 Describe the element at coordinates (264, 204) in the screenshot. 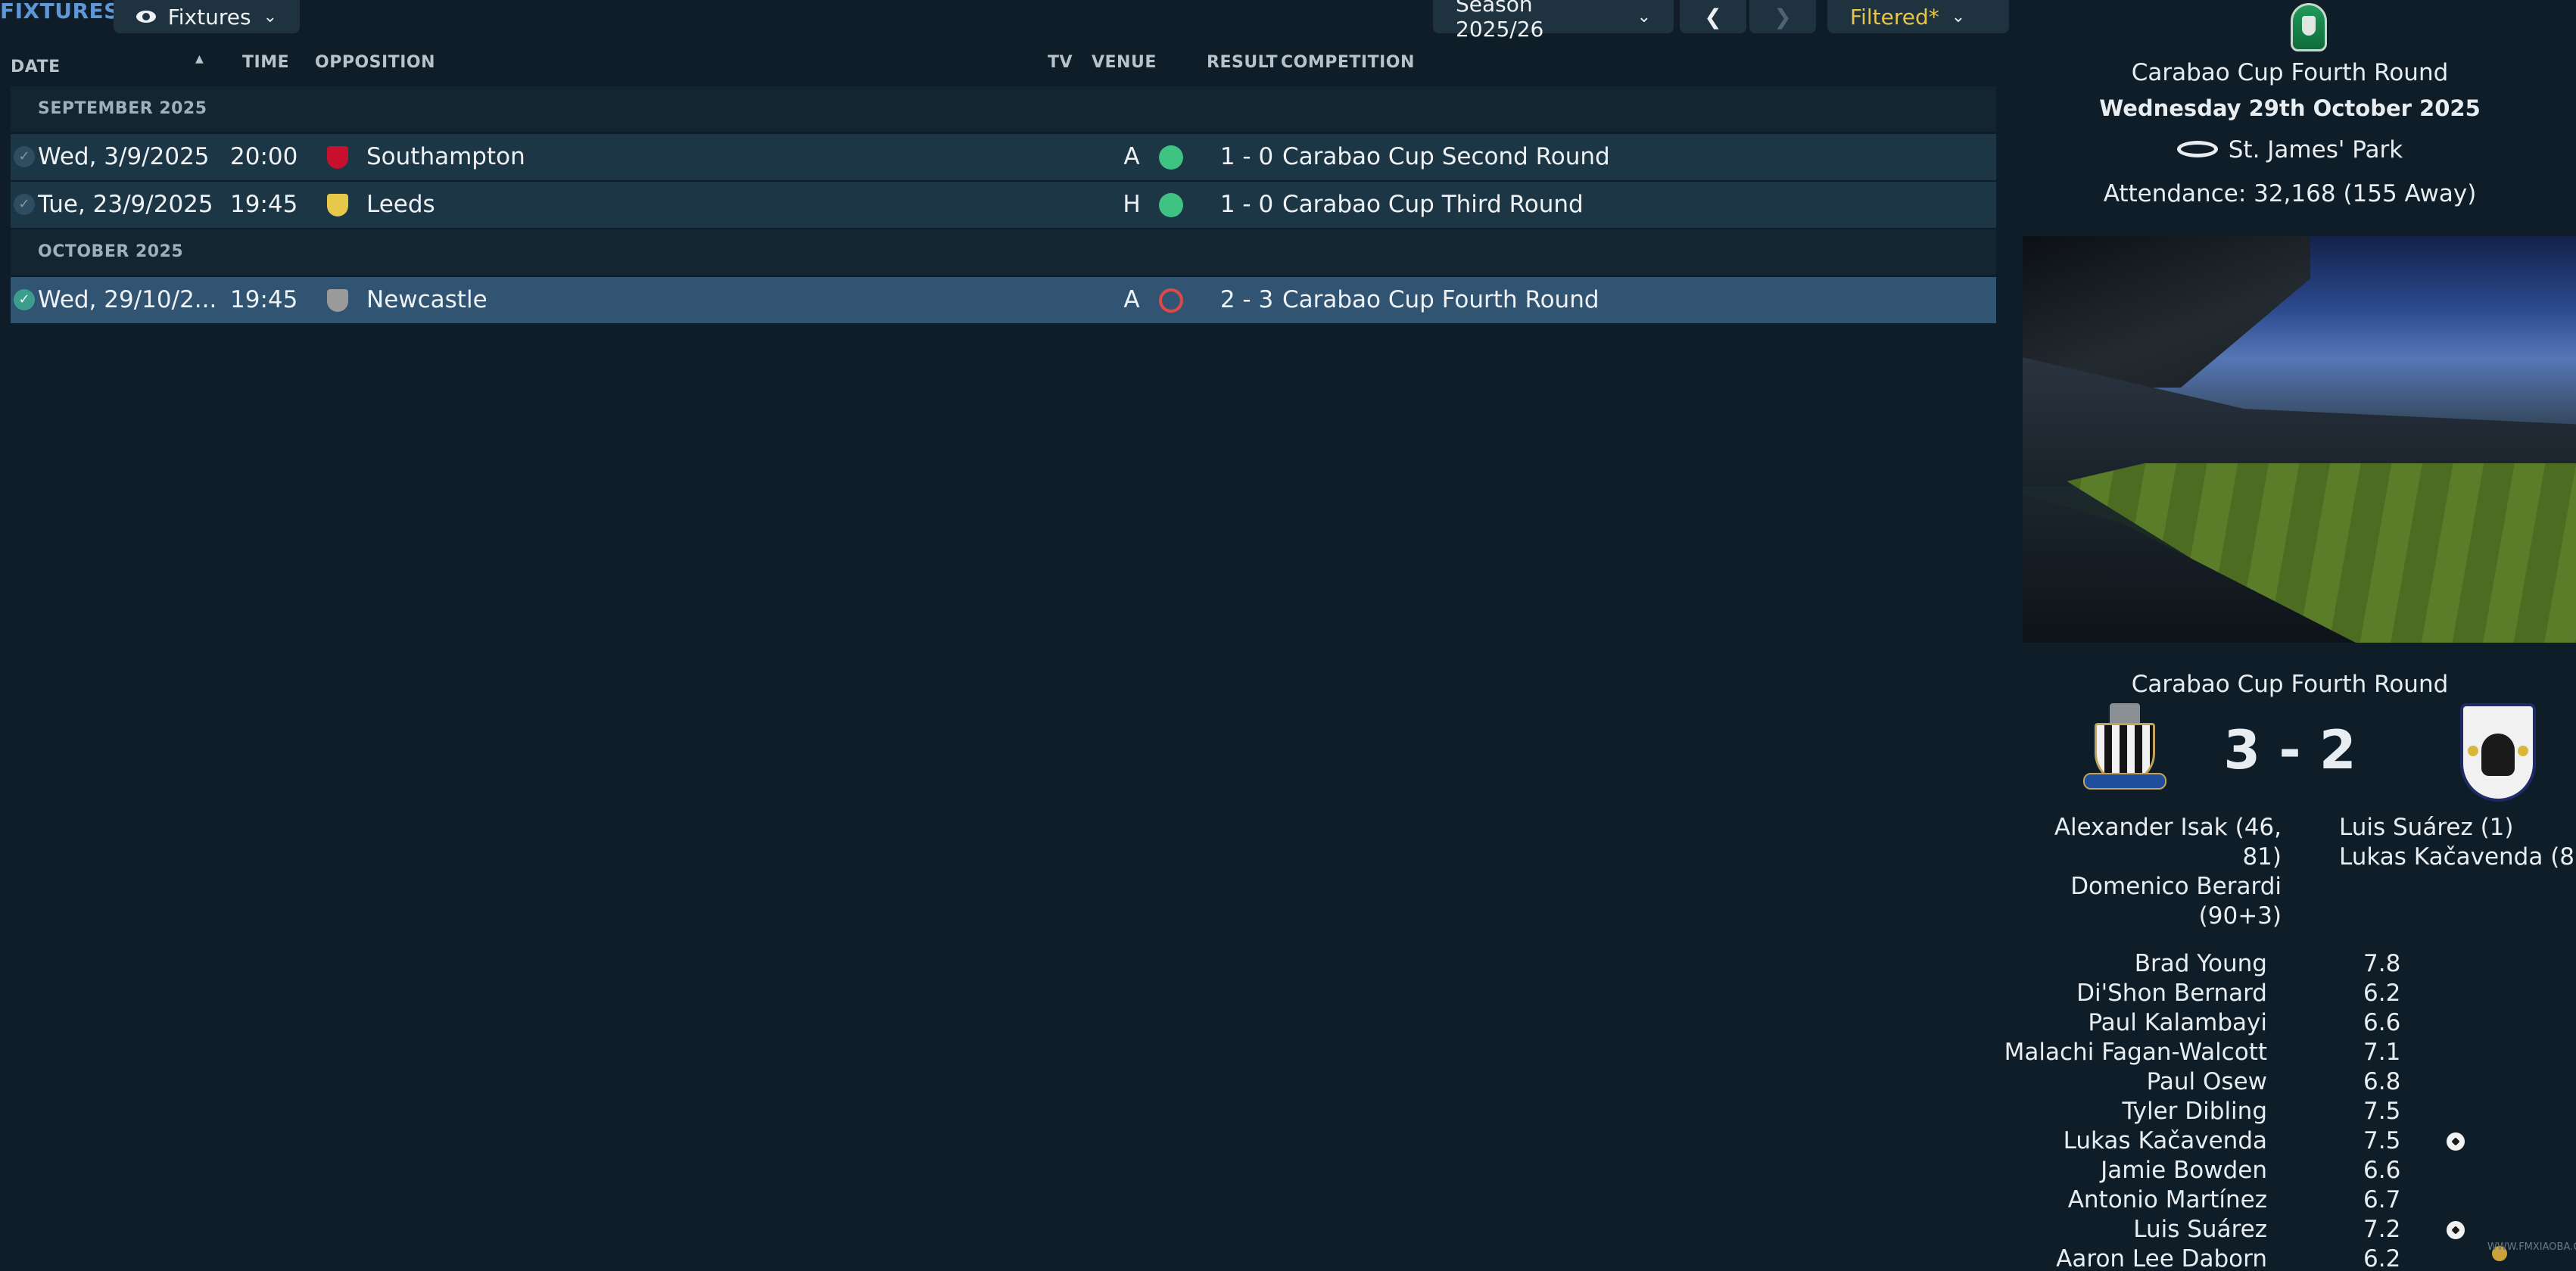

I see `fixture-time: 19:45` at that location.